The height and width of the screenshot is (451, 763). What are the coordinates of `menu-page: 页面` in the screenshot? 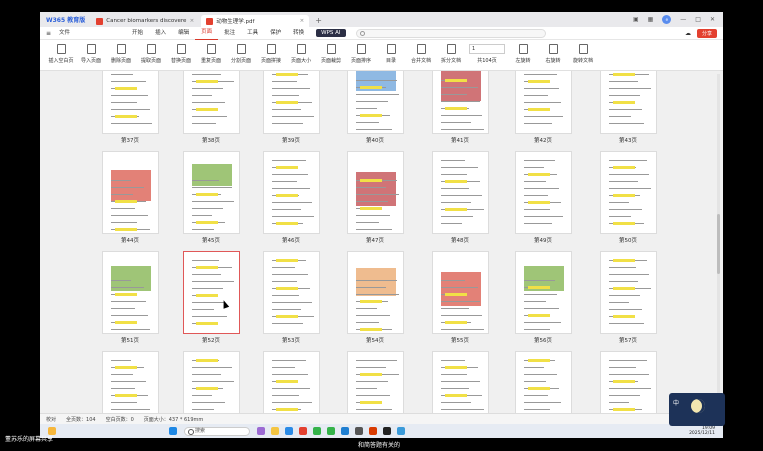 It's located at (207, 33).